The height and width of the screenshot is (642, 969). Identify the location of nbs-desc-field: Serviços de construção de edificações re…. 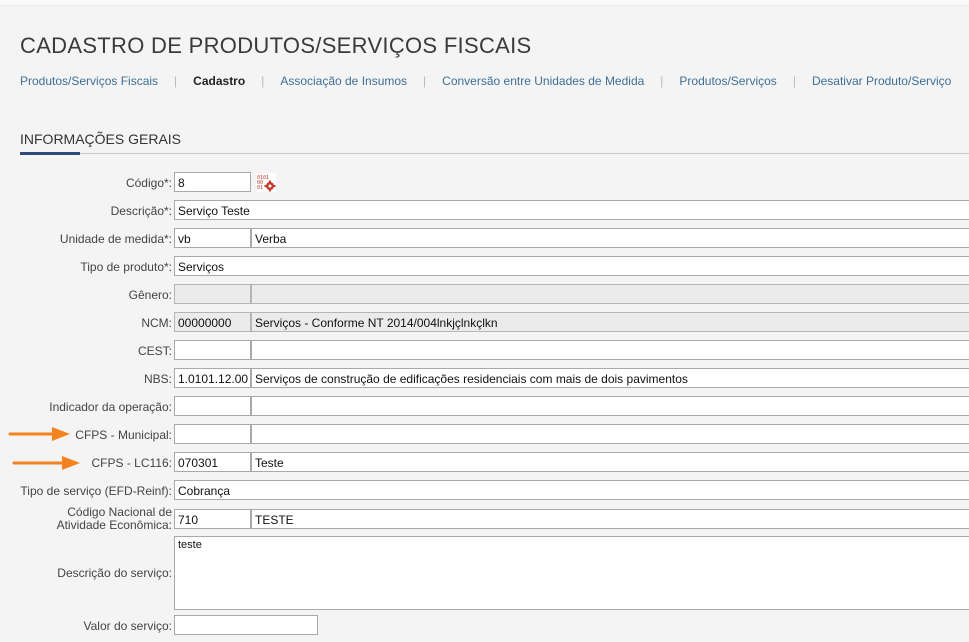
(610, 378).